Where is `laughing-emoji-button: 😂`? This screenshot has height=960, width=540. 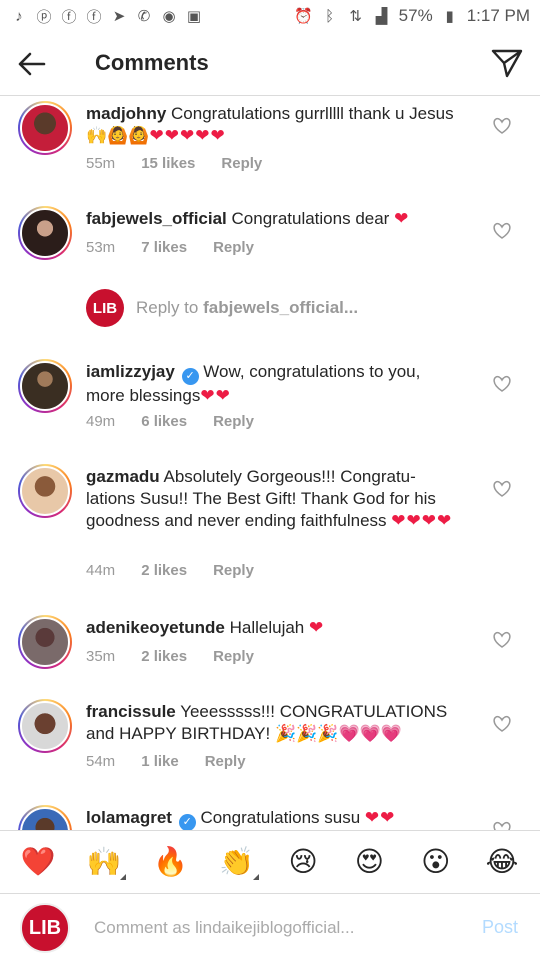
laughing-emoji-button: 😂 is located at coordinates (502, 862).